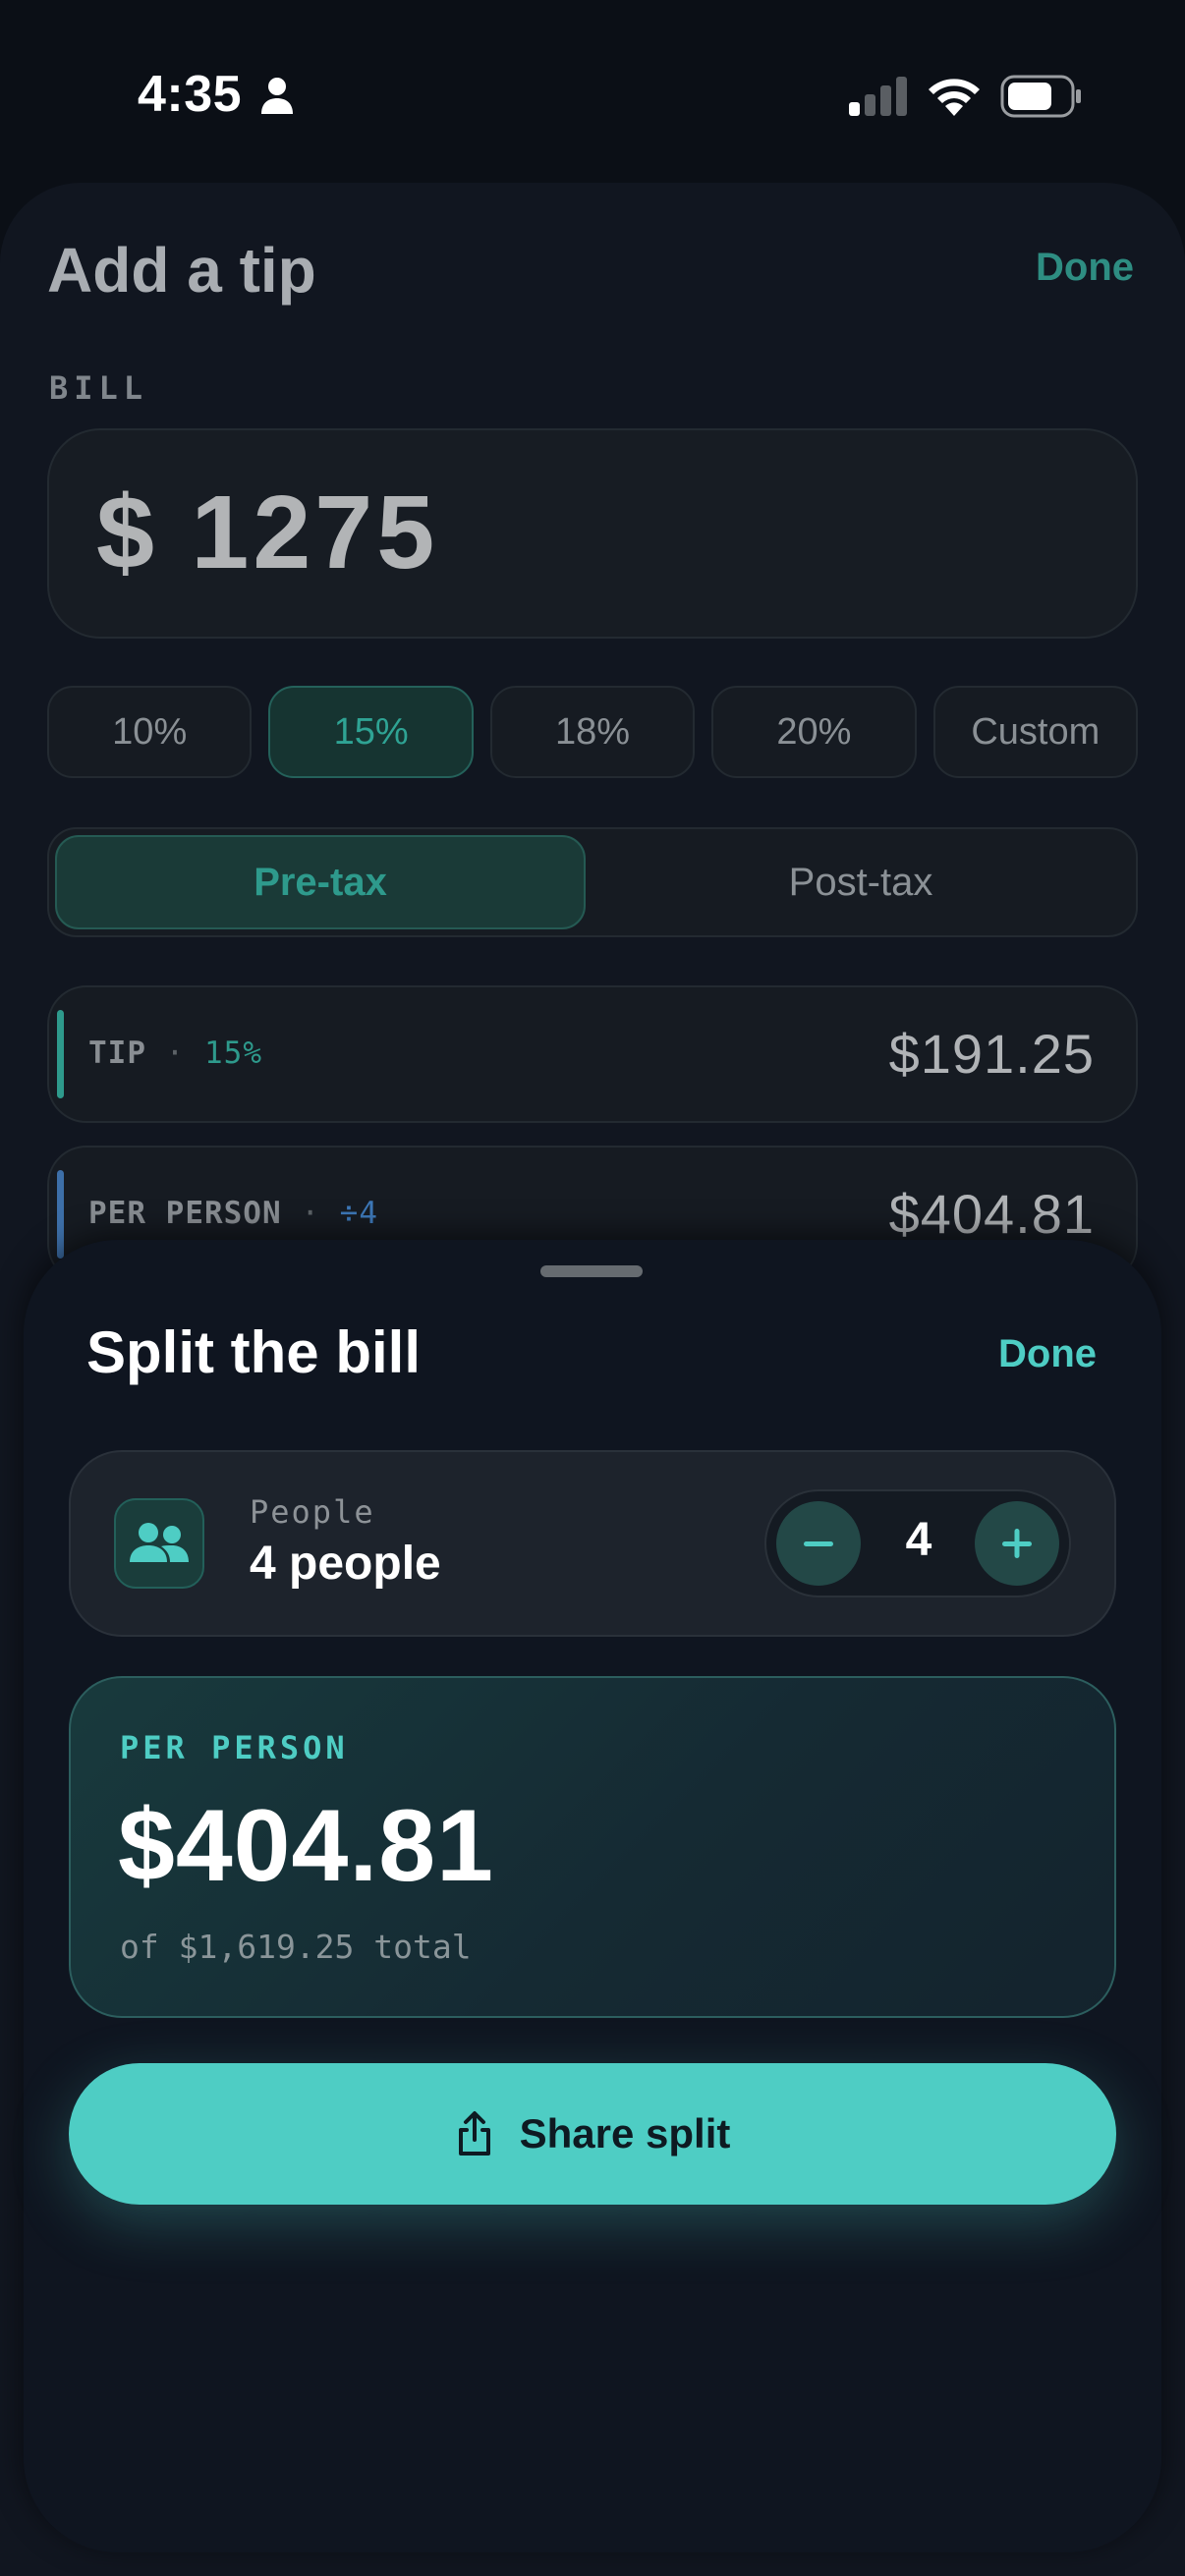 The image size is (1185, 2576). Describe the element at coordinates (955, 97) in the screenshot. I see `wifi-icon` at that location.